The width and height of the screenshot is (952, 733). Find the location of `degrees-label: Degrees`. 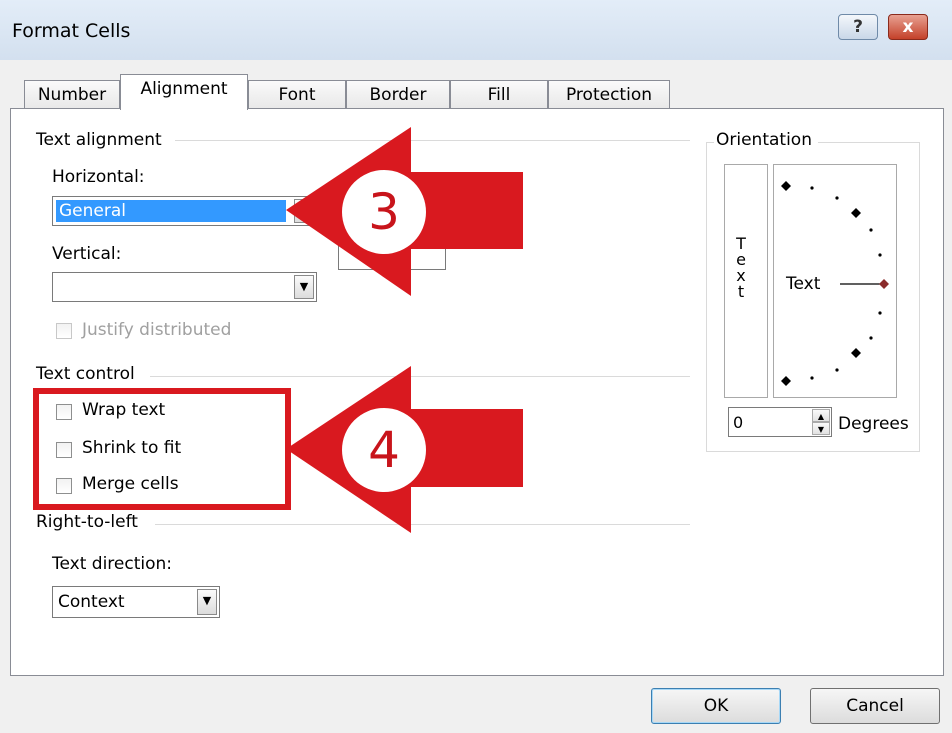

degrees-label: Degrees is located at coordinates (873, 424).